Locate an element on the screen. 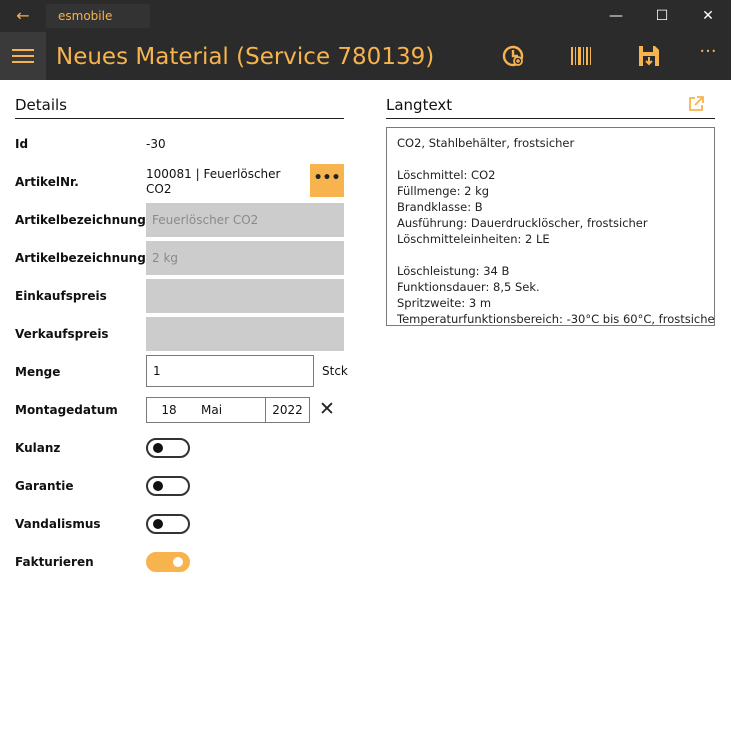 This screenshot has width=731, height=754. artikelnr-line1: 100081 | Feuerlöscher is located at coordinates (213, 174).